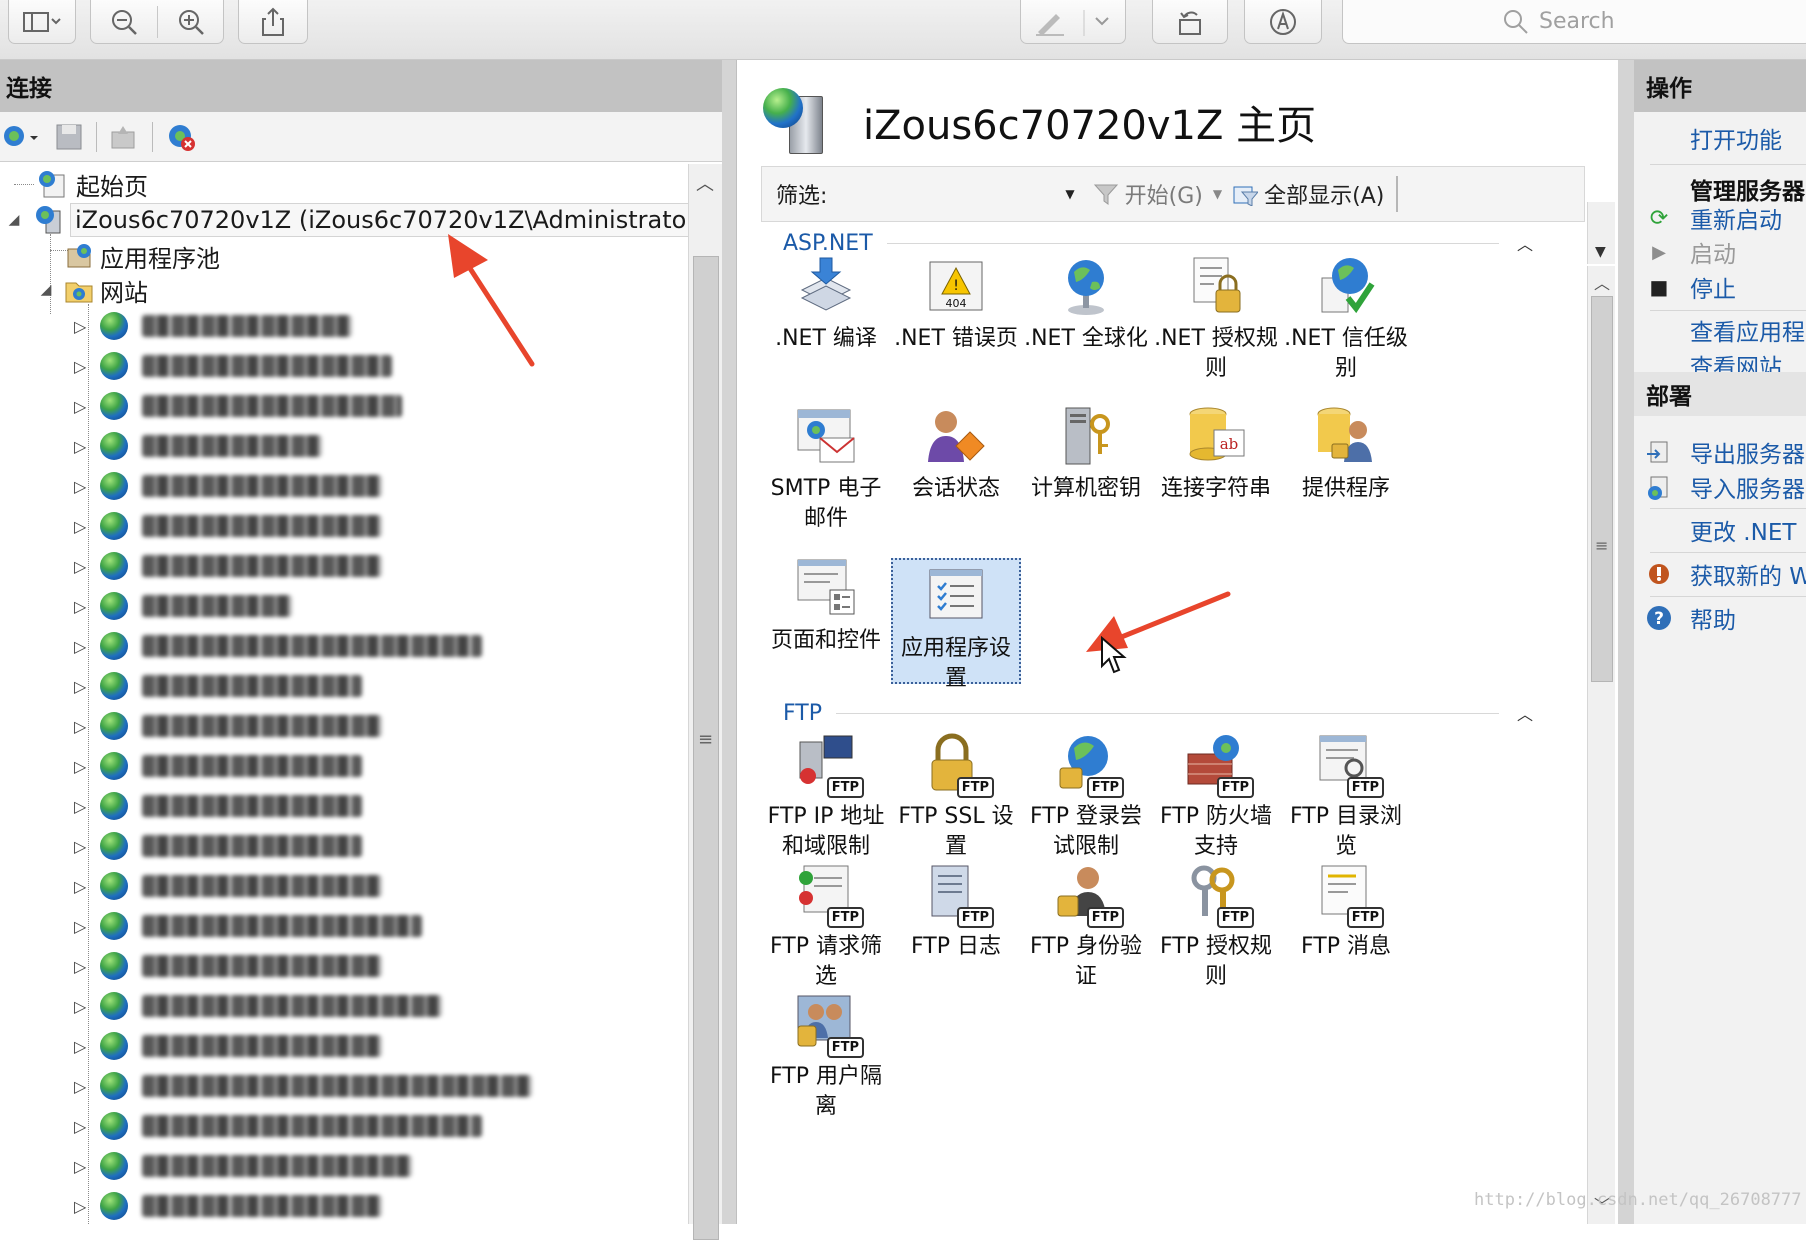 The height and width of the screenshot is (1240, 1806). What do you see at coordinates (826, 797) in the screenshot?
I see `feature-ftp-ip-restrictions: FTP FTP IP 地址和域限制` at bounding box center [826, 797].